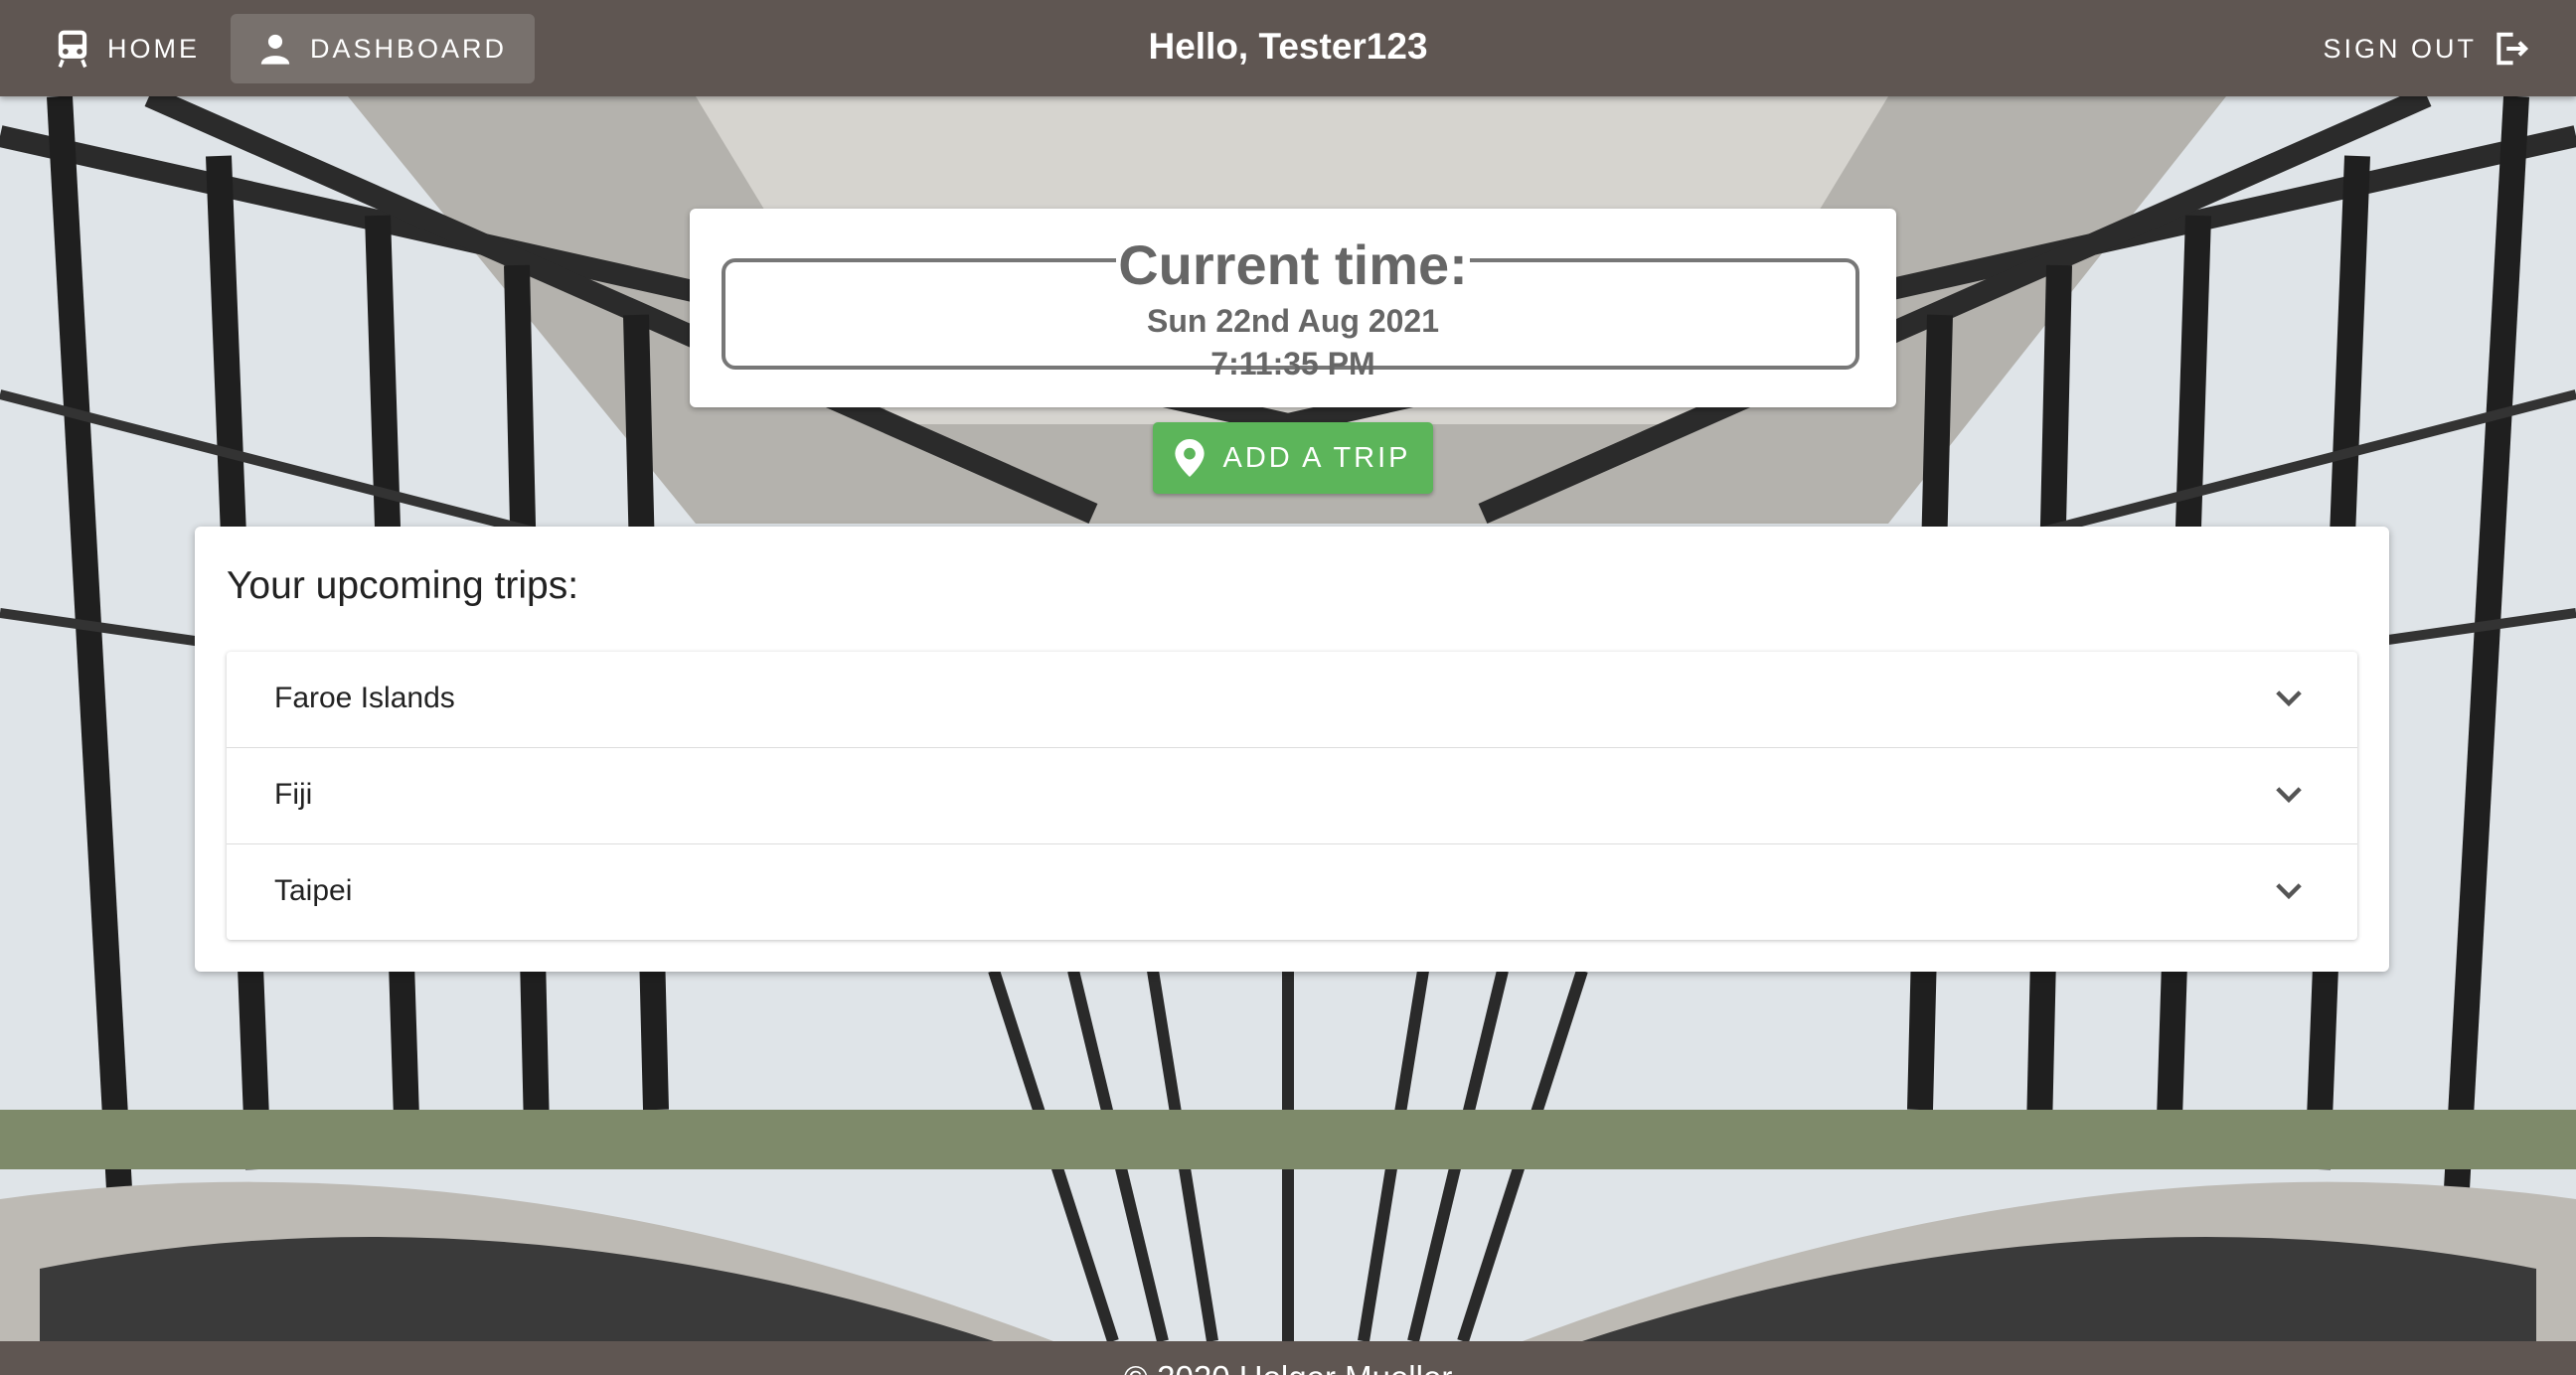  I want to click on trip-row-faroe-islands: Faroe Islands, so click(1292, 700).